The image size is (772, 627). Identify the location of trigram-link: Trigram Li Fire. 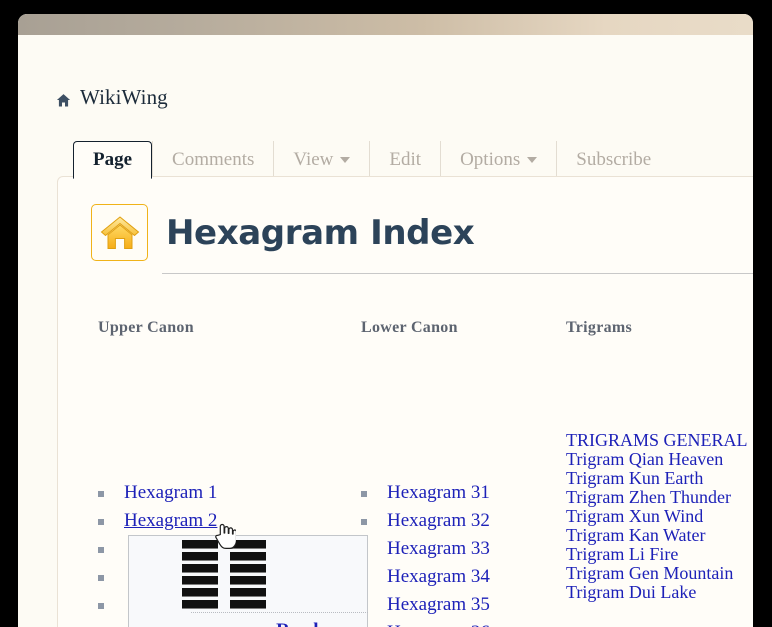
(622, 554).